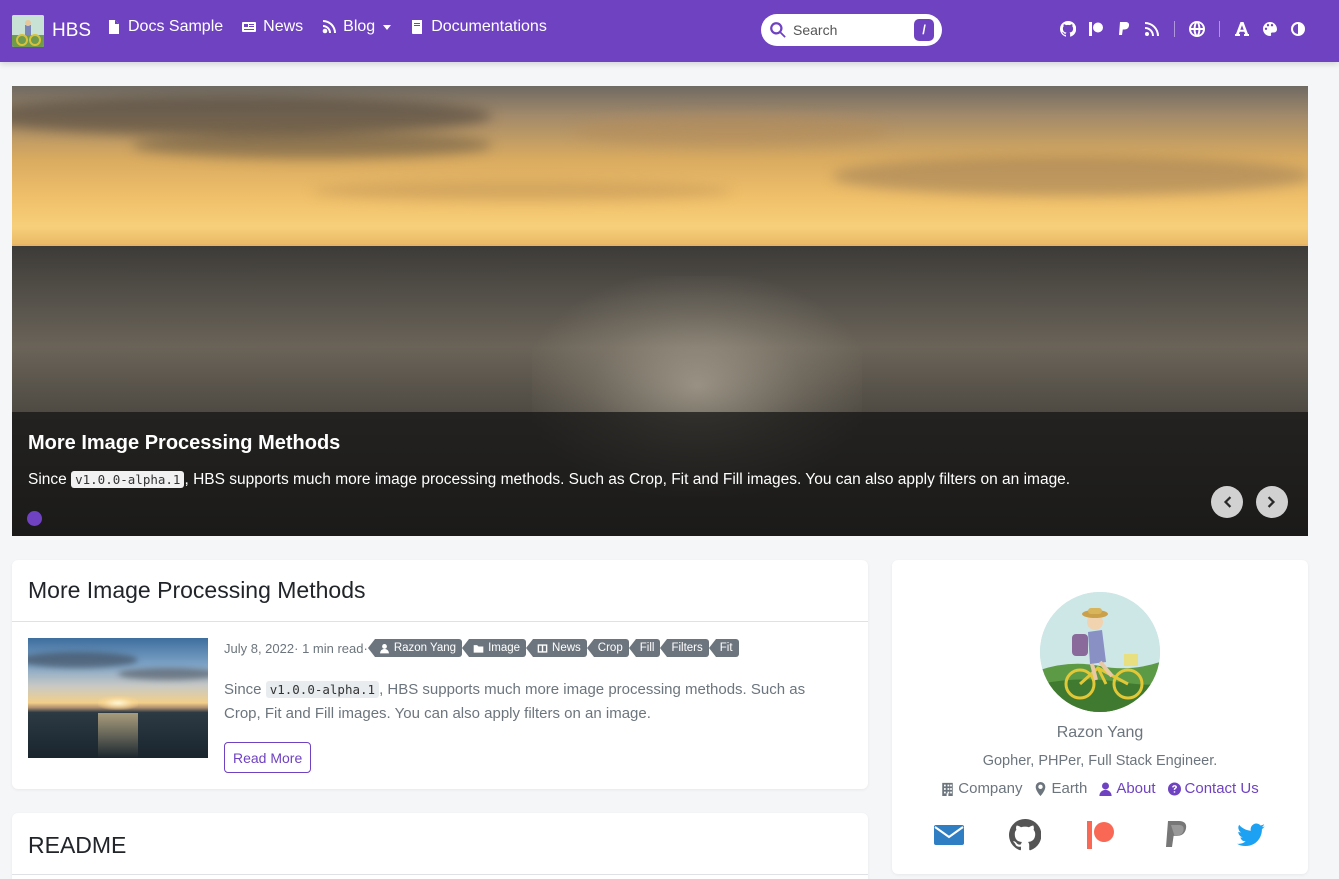 This screenshot has width=1339, height=879. Describe the element at coordinates (1213, 788) in the screenshot. I see `contact-us-link: Contact Us` at that location.